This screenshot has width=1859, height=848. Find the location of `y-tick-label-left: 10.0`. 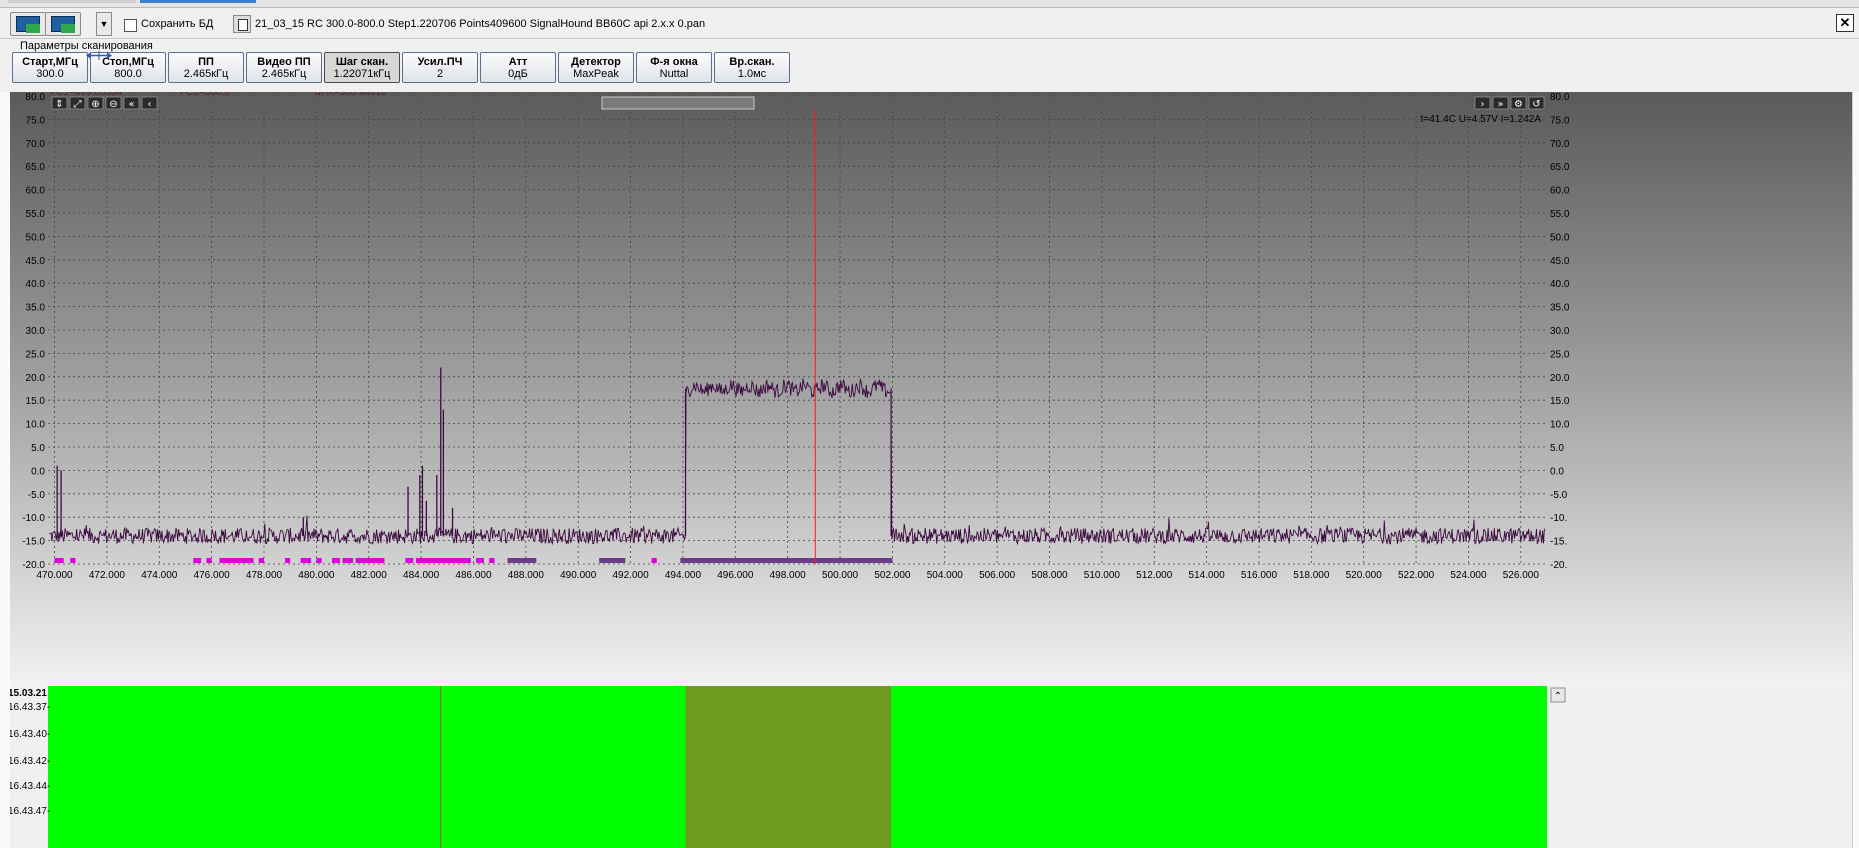

y-tick-label-left: 10.0 is located at coordinates (36, 425).